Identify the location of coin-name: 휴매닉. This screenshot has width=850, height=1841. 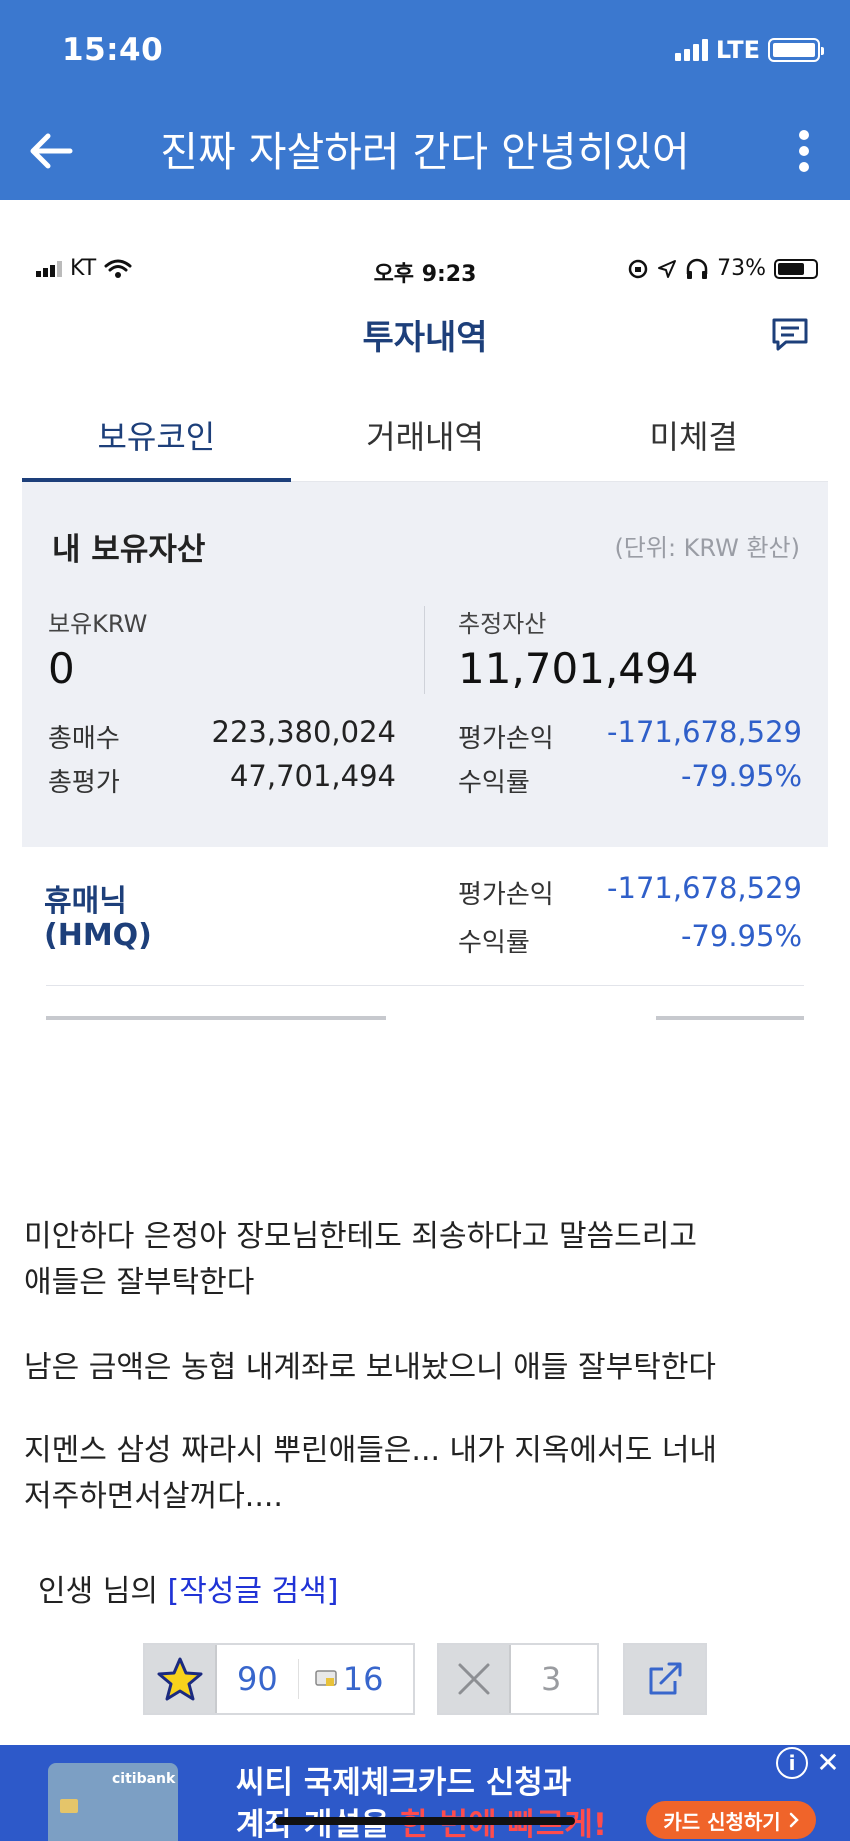
(85, 898).